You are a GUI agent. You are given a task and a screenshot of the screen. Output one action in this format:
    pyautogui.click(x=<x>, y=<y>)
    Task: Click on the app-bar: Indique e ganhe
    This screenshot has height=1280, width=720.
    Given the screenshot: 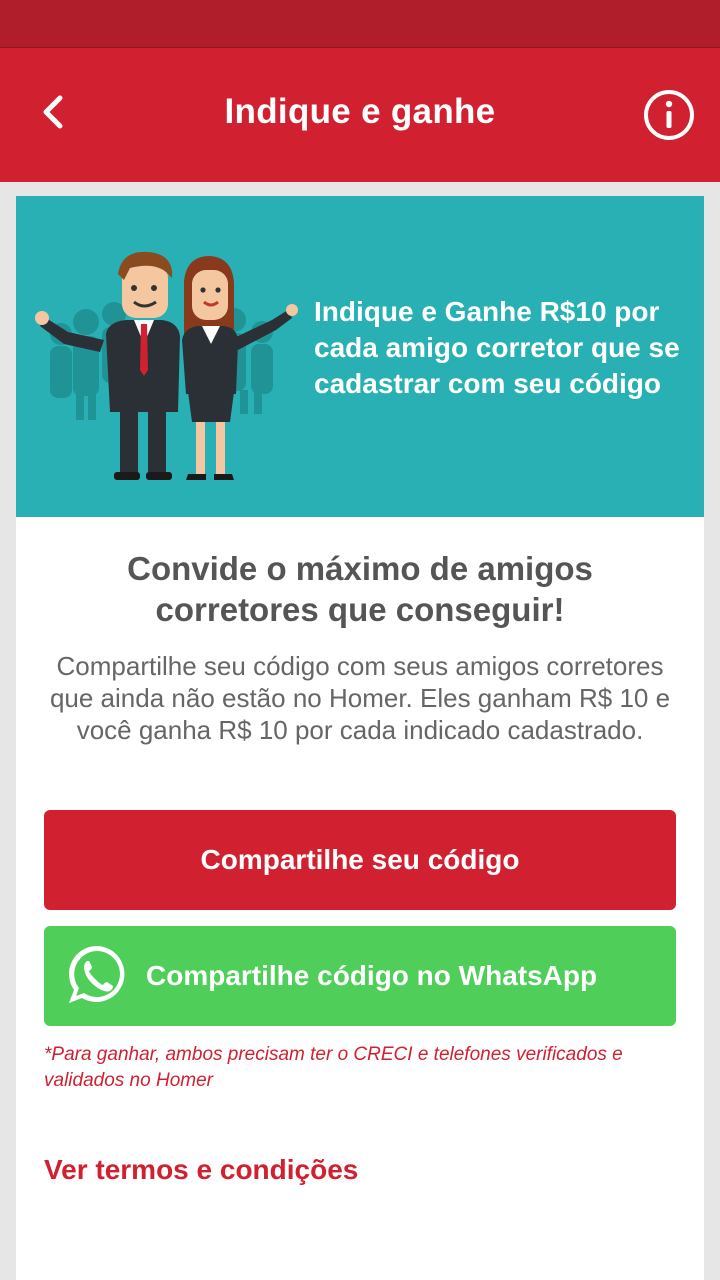 What is the action you would take?
    pyautogui.click(x=360, y=115)
    